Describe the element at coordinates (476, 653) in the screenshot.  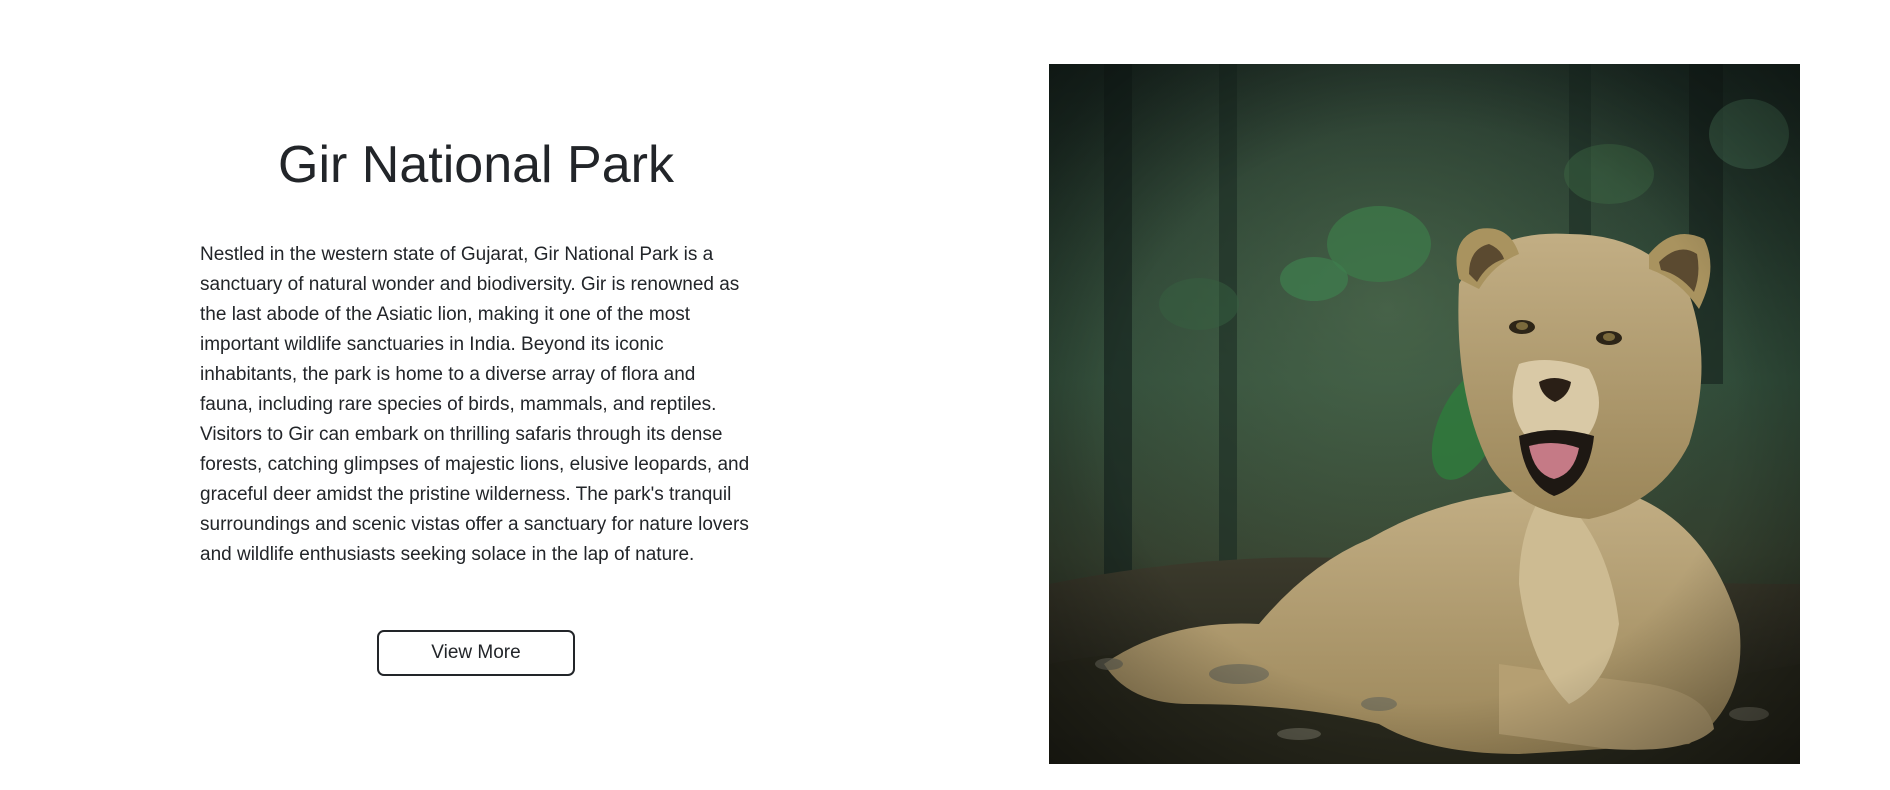
I see `view-more-button: View More` at that location.